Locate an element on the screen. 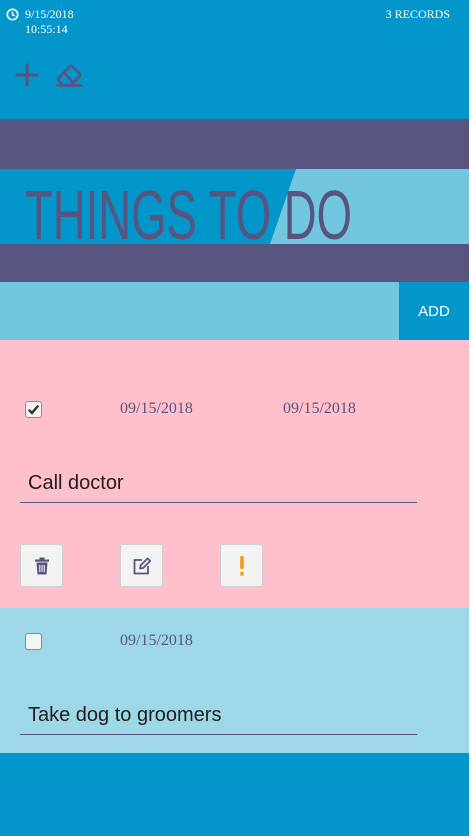 The width and height of the screenshot is (471, 836). trash-icon is located at coordinates (41, 565).